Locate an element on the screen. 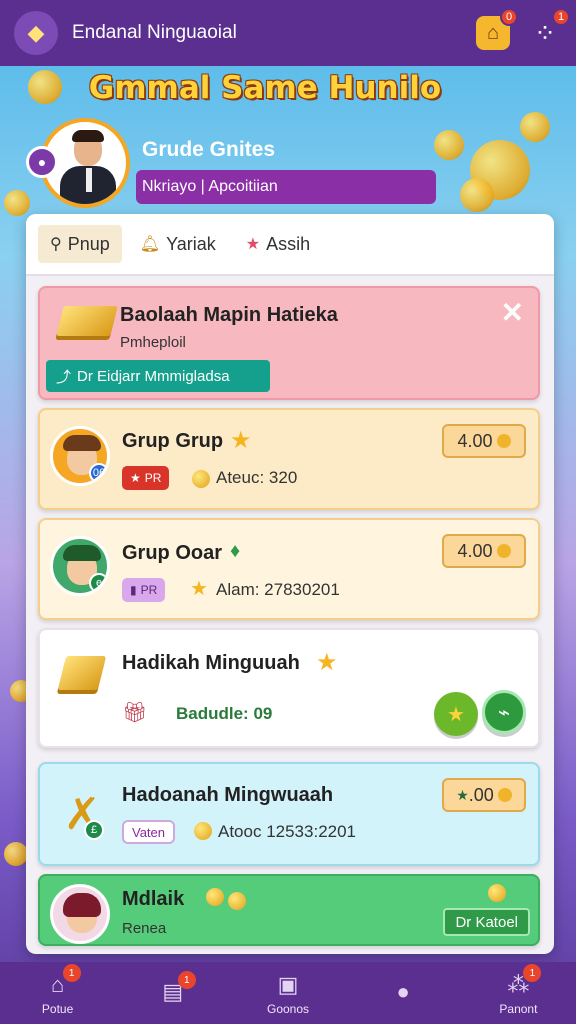 This screenshot has width=576, height=1024. nav-item-panont: ⁂ 1 Panont is located at coordinates (518, 993).